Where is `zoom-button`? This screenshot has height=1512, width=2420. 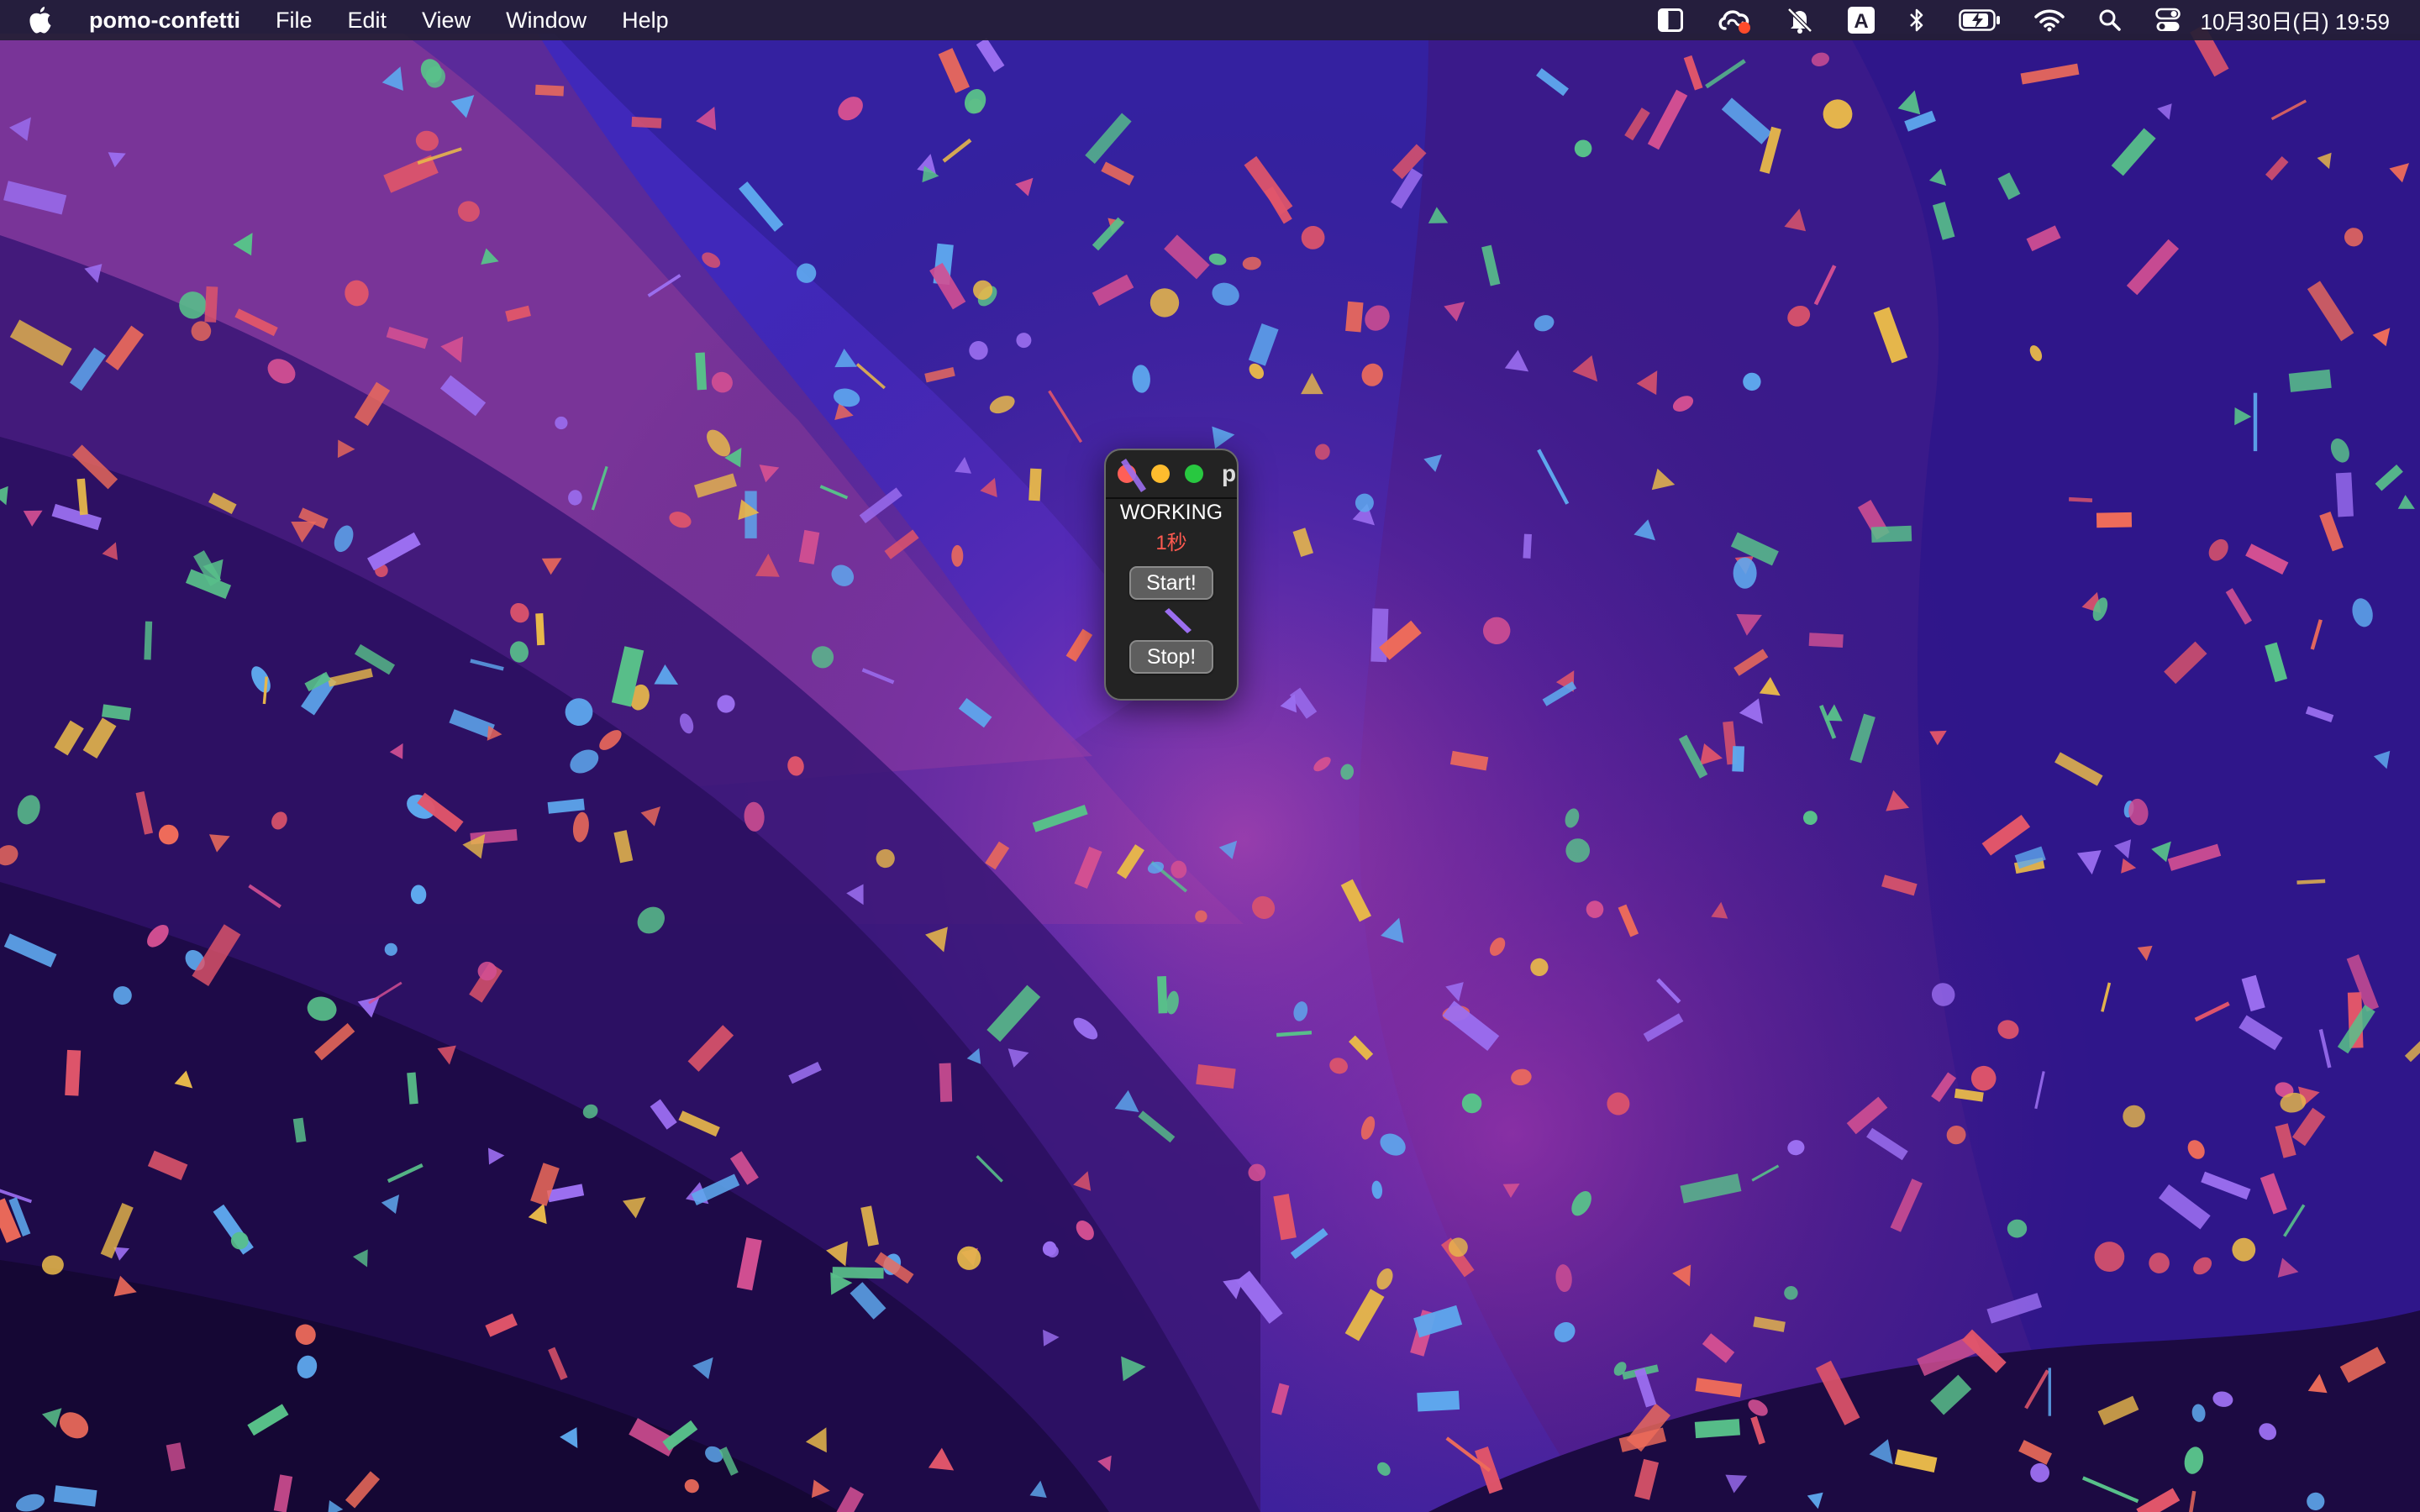
zoom-button is located at coordinates (1194, 474).